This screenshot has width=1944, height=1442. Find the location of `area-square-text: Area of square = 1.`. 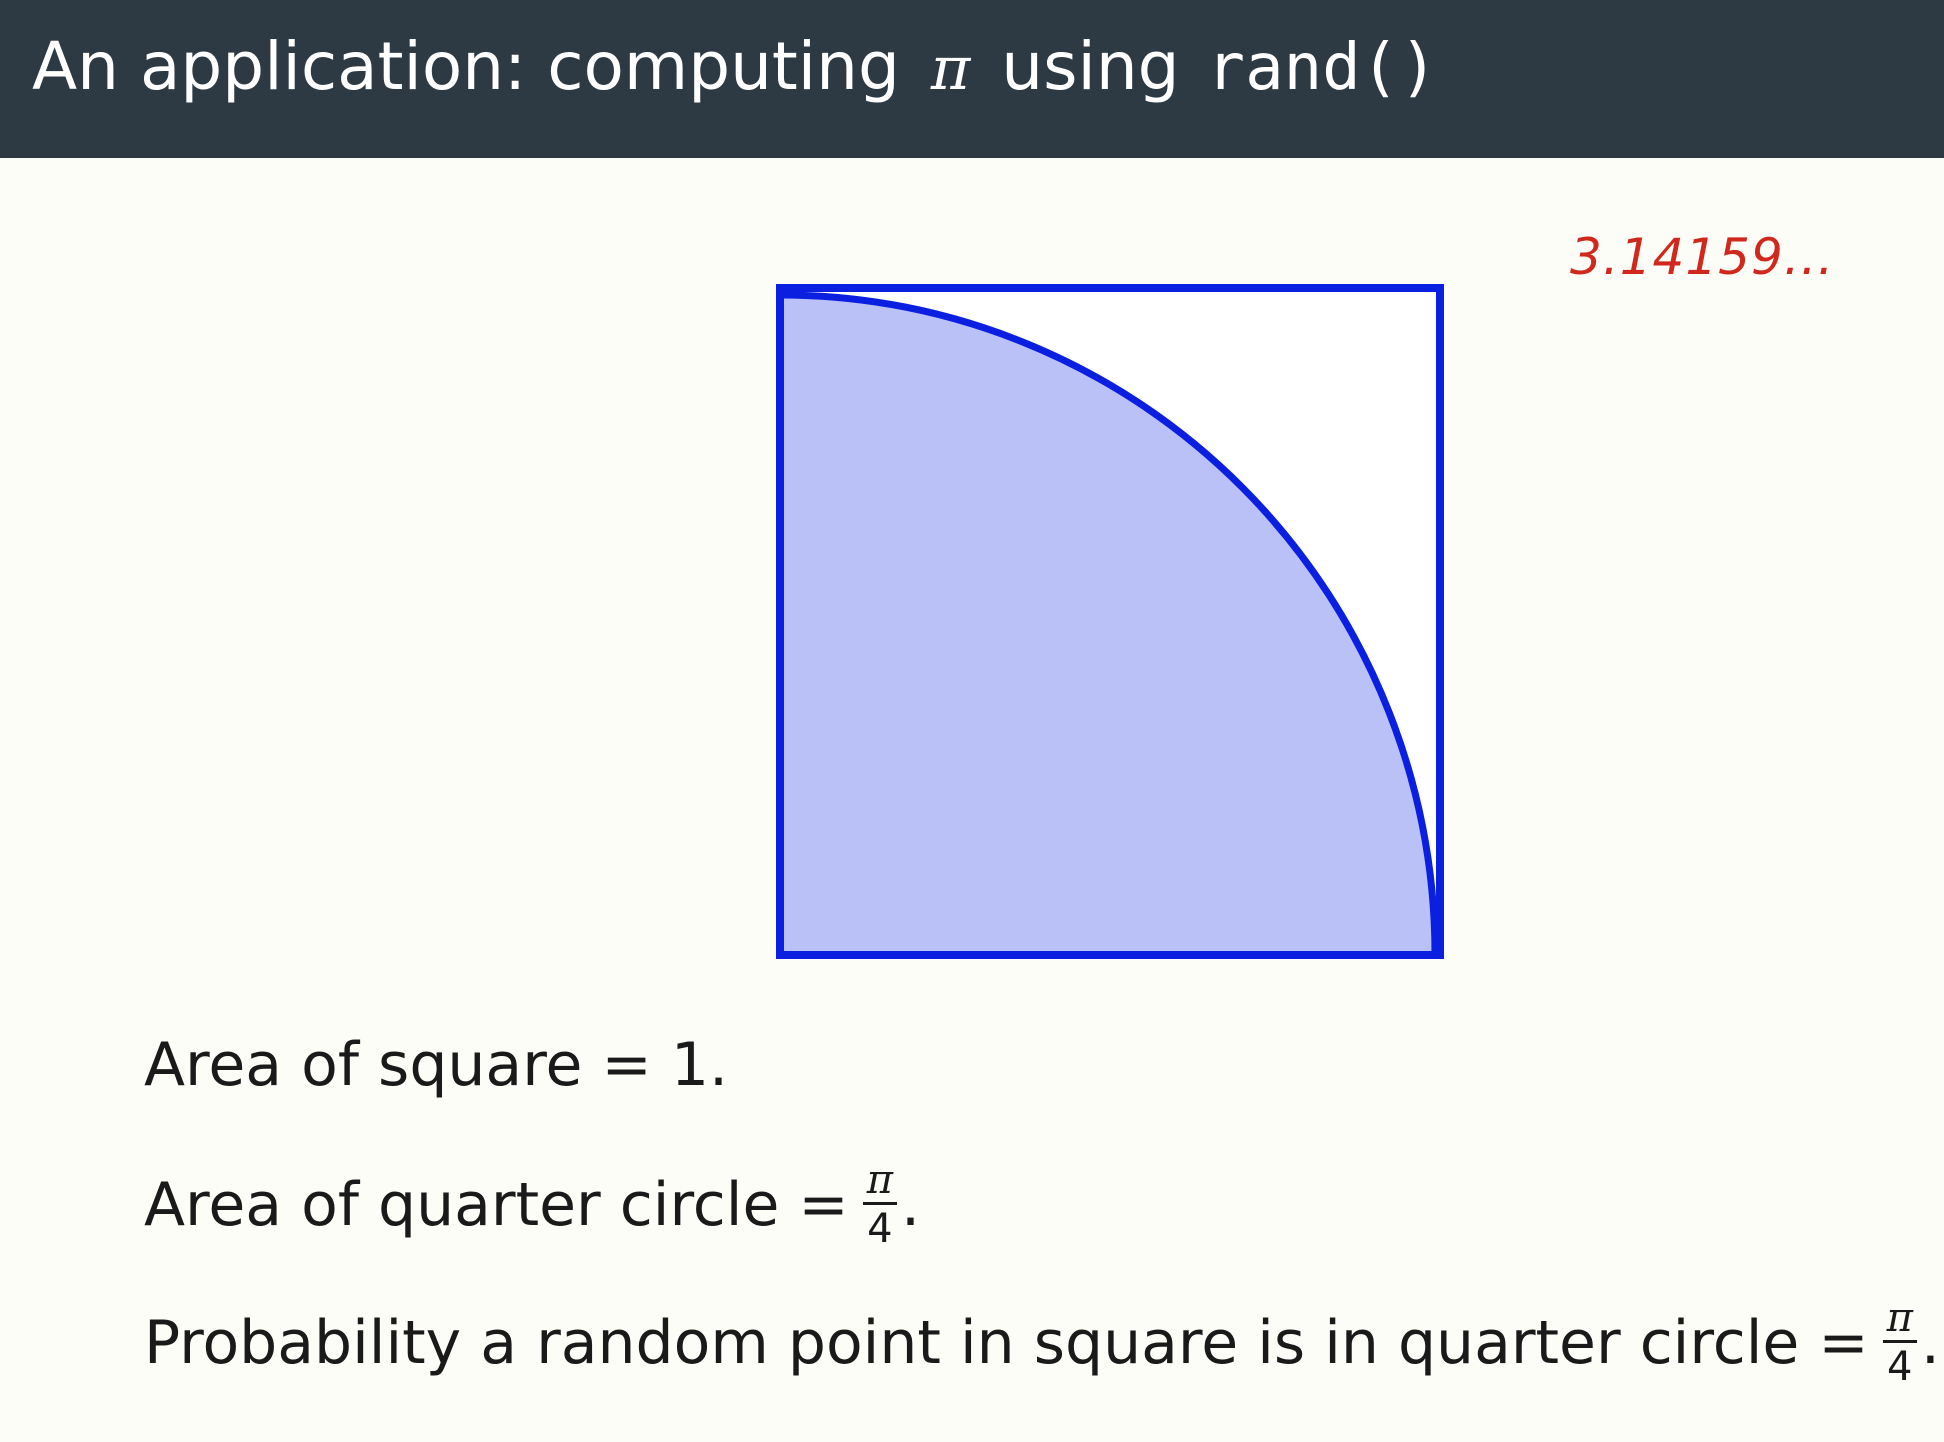

area-square-text: Area of square = 1. is located at coordinates (436, 1065).